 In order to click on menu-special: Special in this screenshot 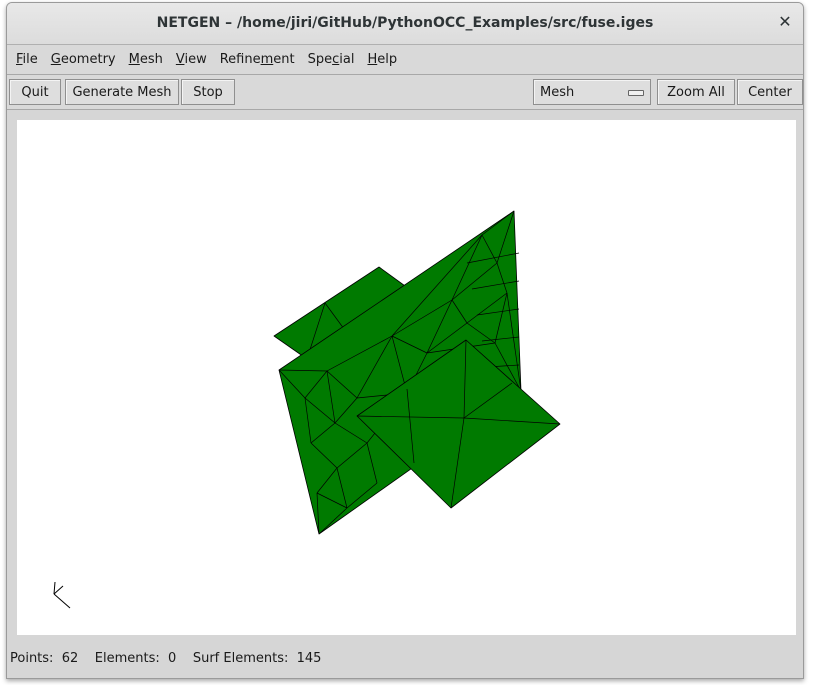, I will do `click(332, 59)`.